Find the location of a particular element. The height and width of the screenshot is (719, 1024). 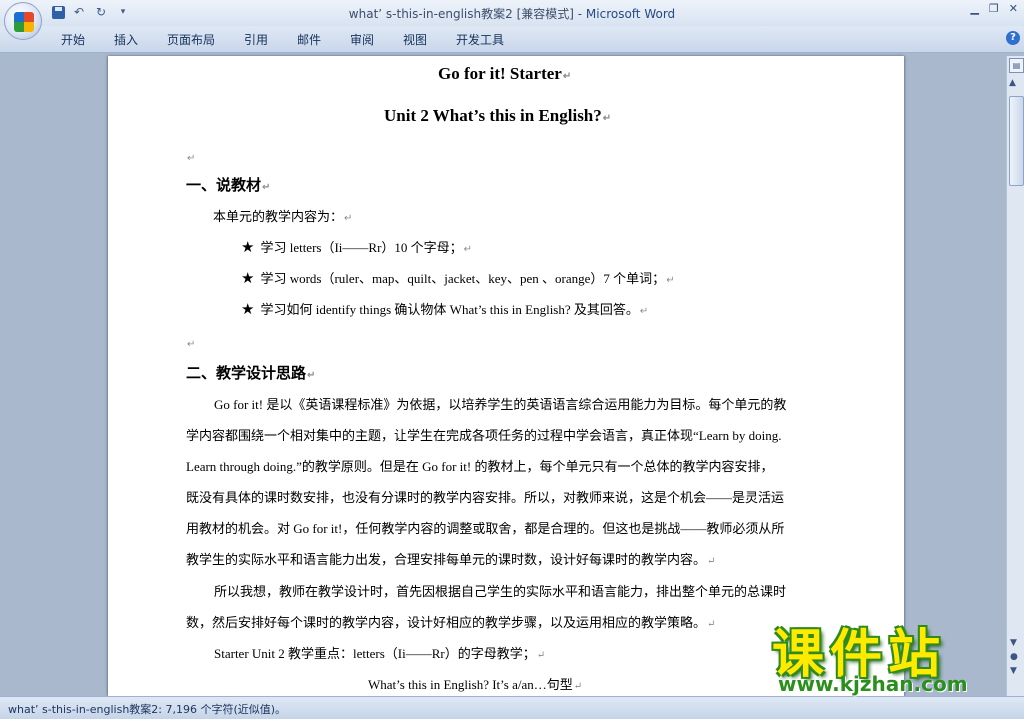

scroll-down-icon: ▼ ● ▼ is located at coordinates (1014, 657).